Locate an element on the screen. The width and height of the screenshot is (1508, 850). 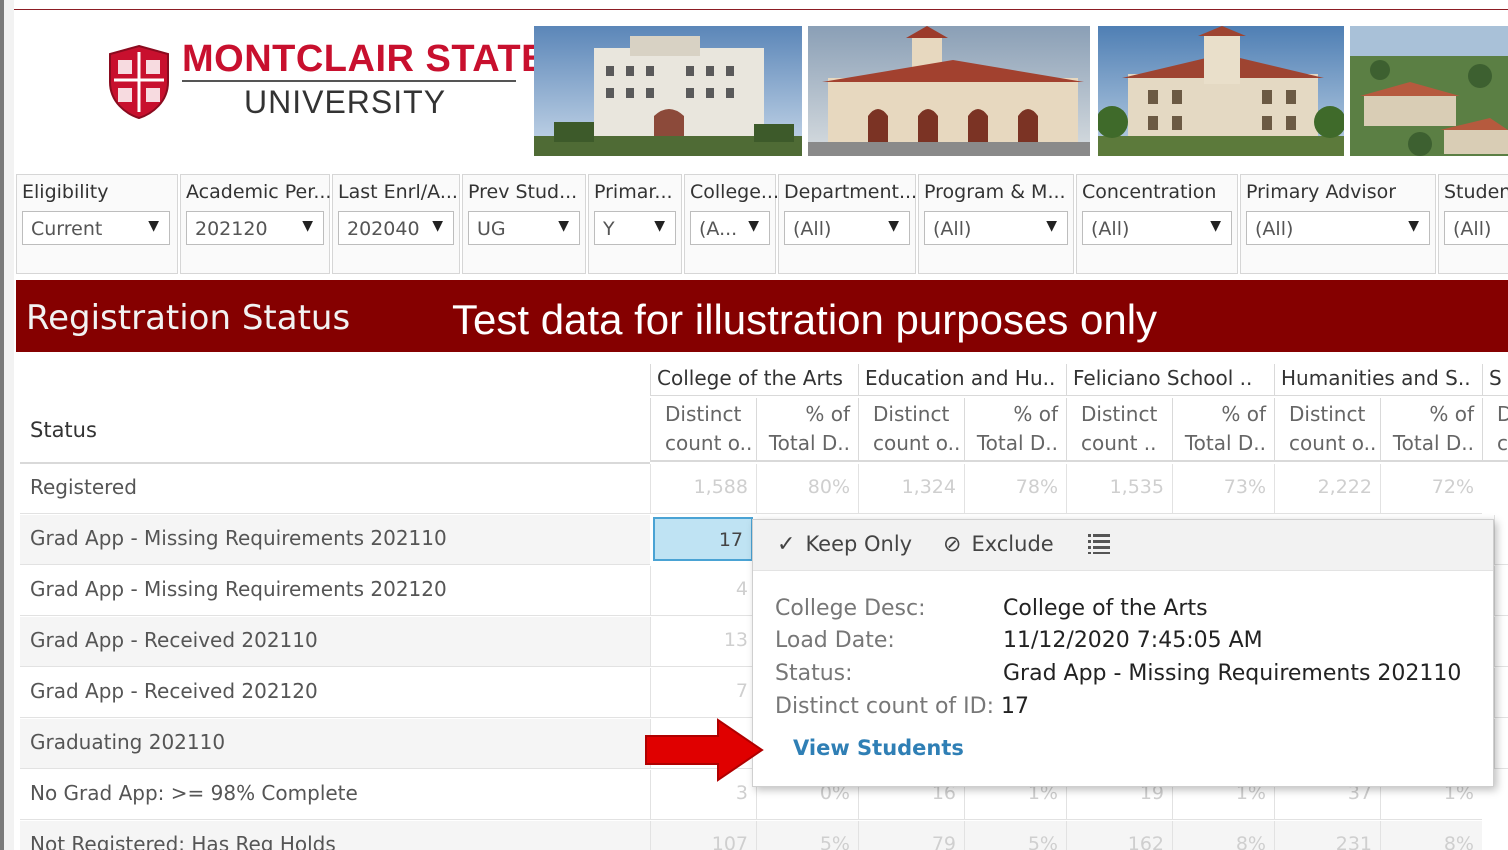
exclude-button: ⊘ Exclude is located at coordinates (998, 544).